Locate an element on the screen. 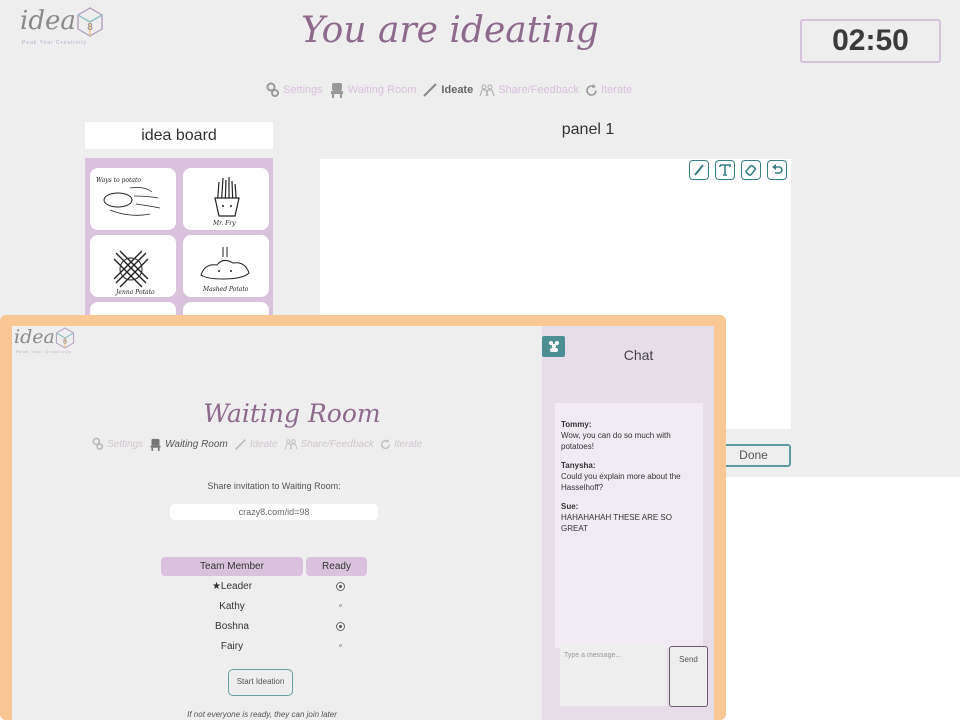 This screenshot has width=960, height=720. chat-message: Sue: HAHAHAHAH THESE ARE SO GREAT is located at coordinates (629, 517).